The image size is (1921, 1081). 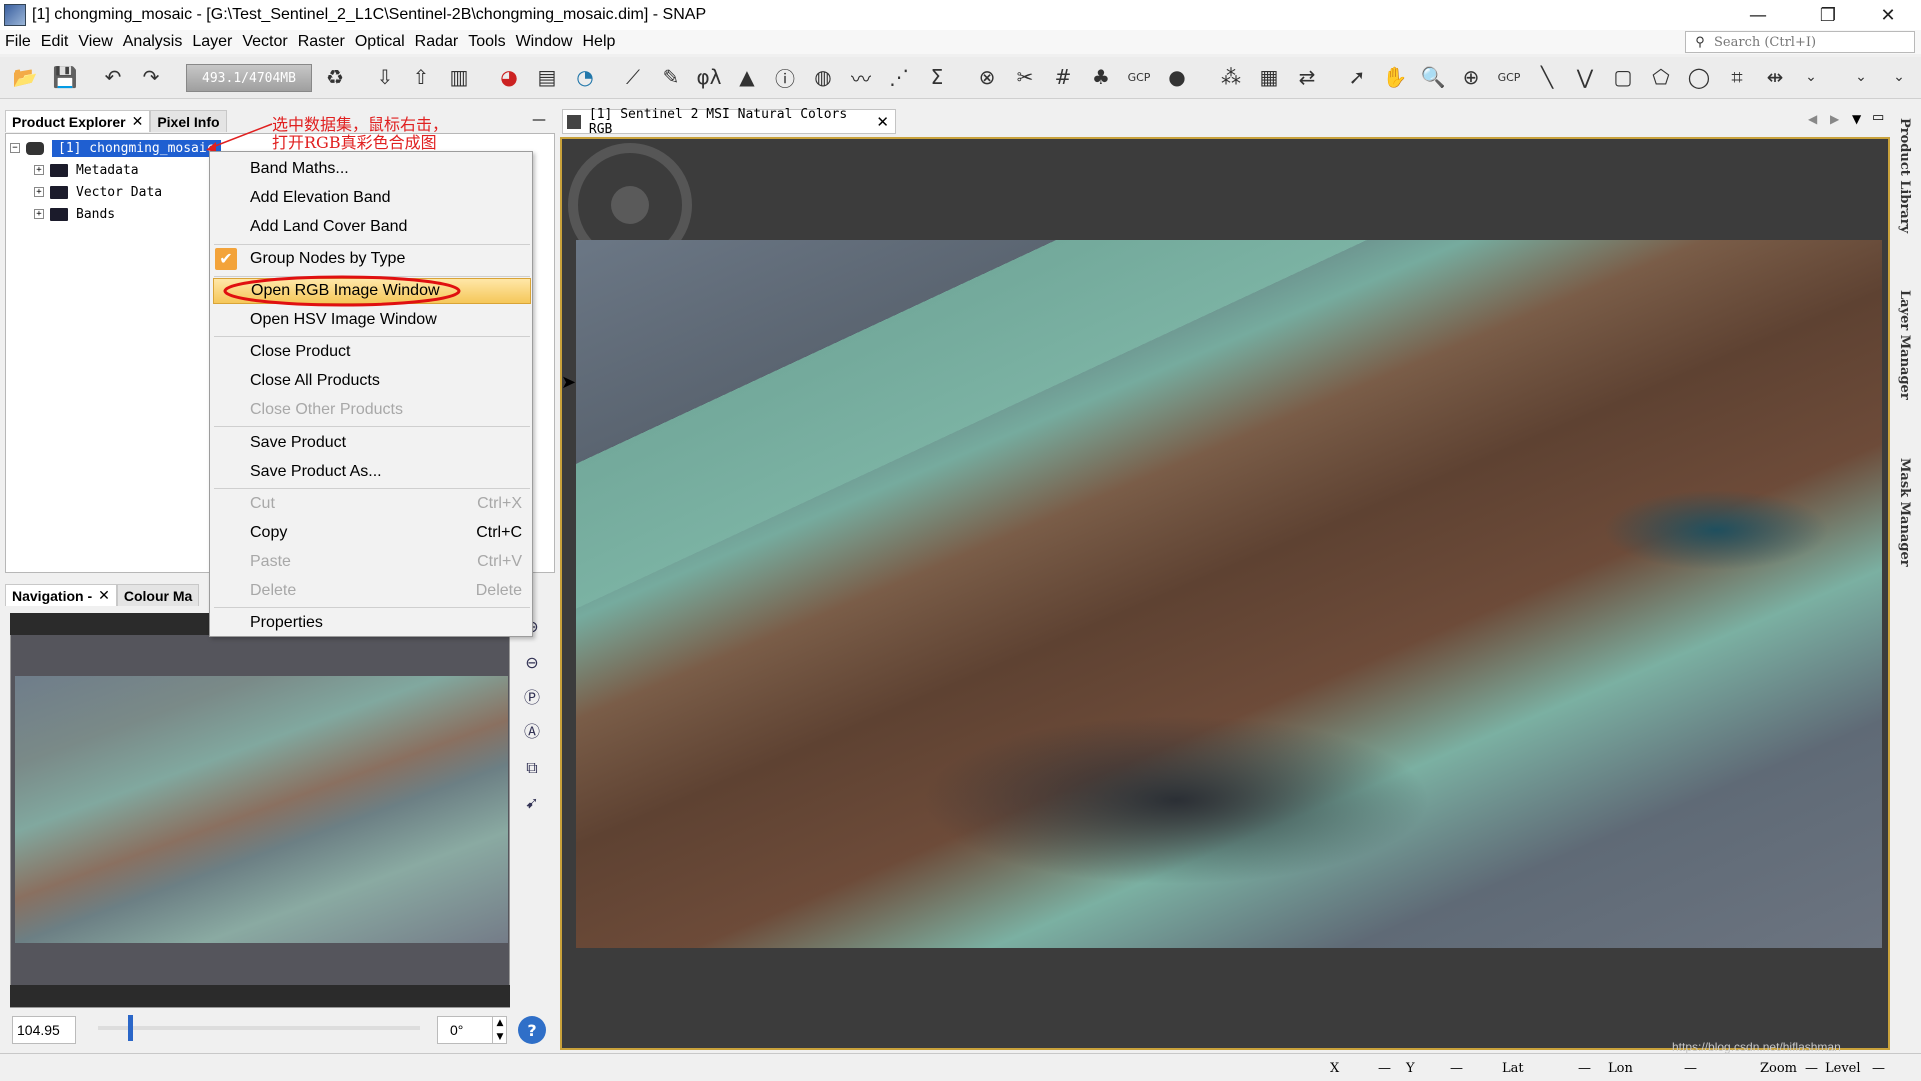 What do you see at coordinates (1904, 345) in the screenshot?
I see `dock-layer-manager: Layer Manager` at bounding box center [1904, 345].